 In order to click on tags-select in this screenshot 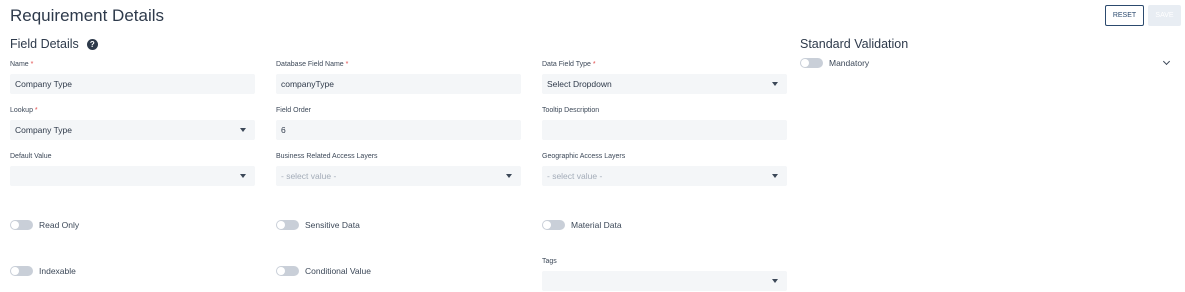, I will do `click(664, 281)`.